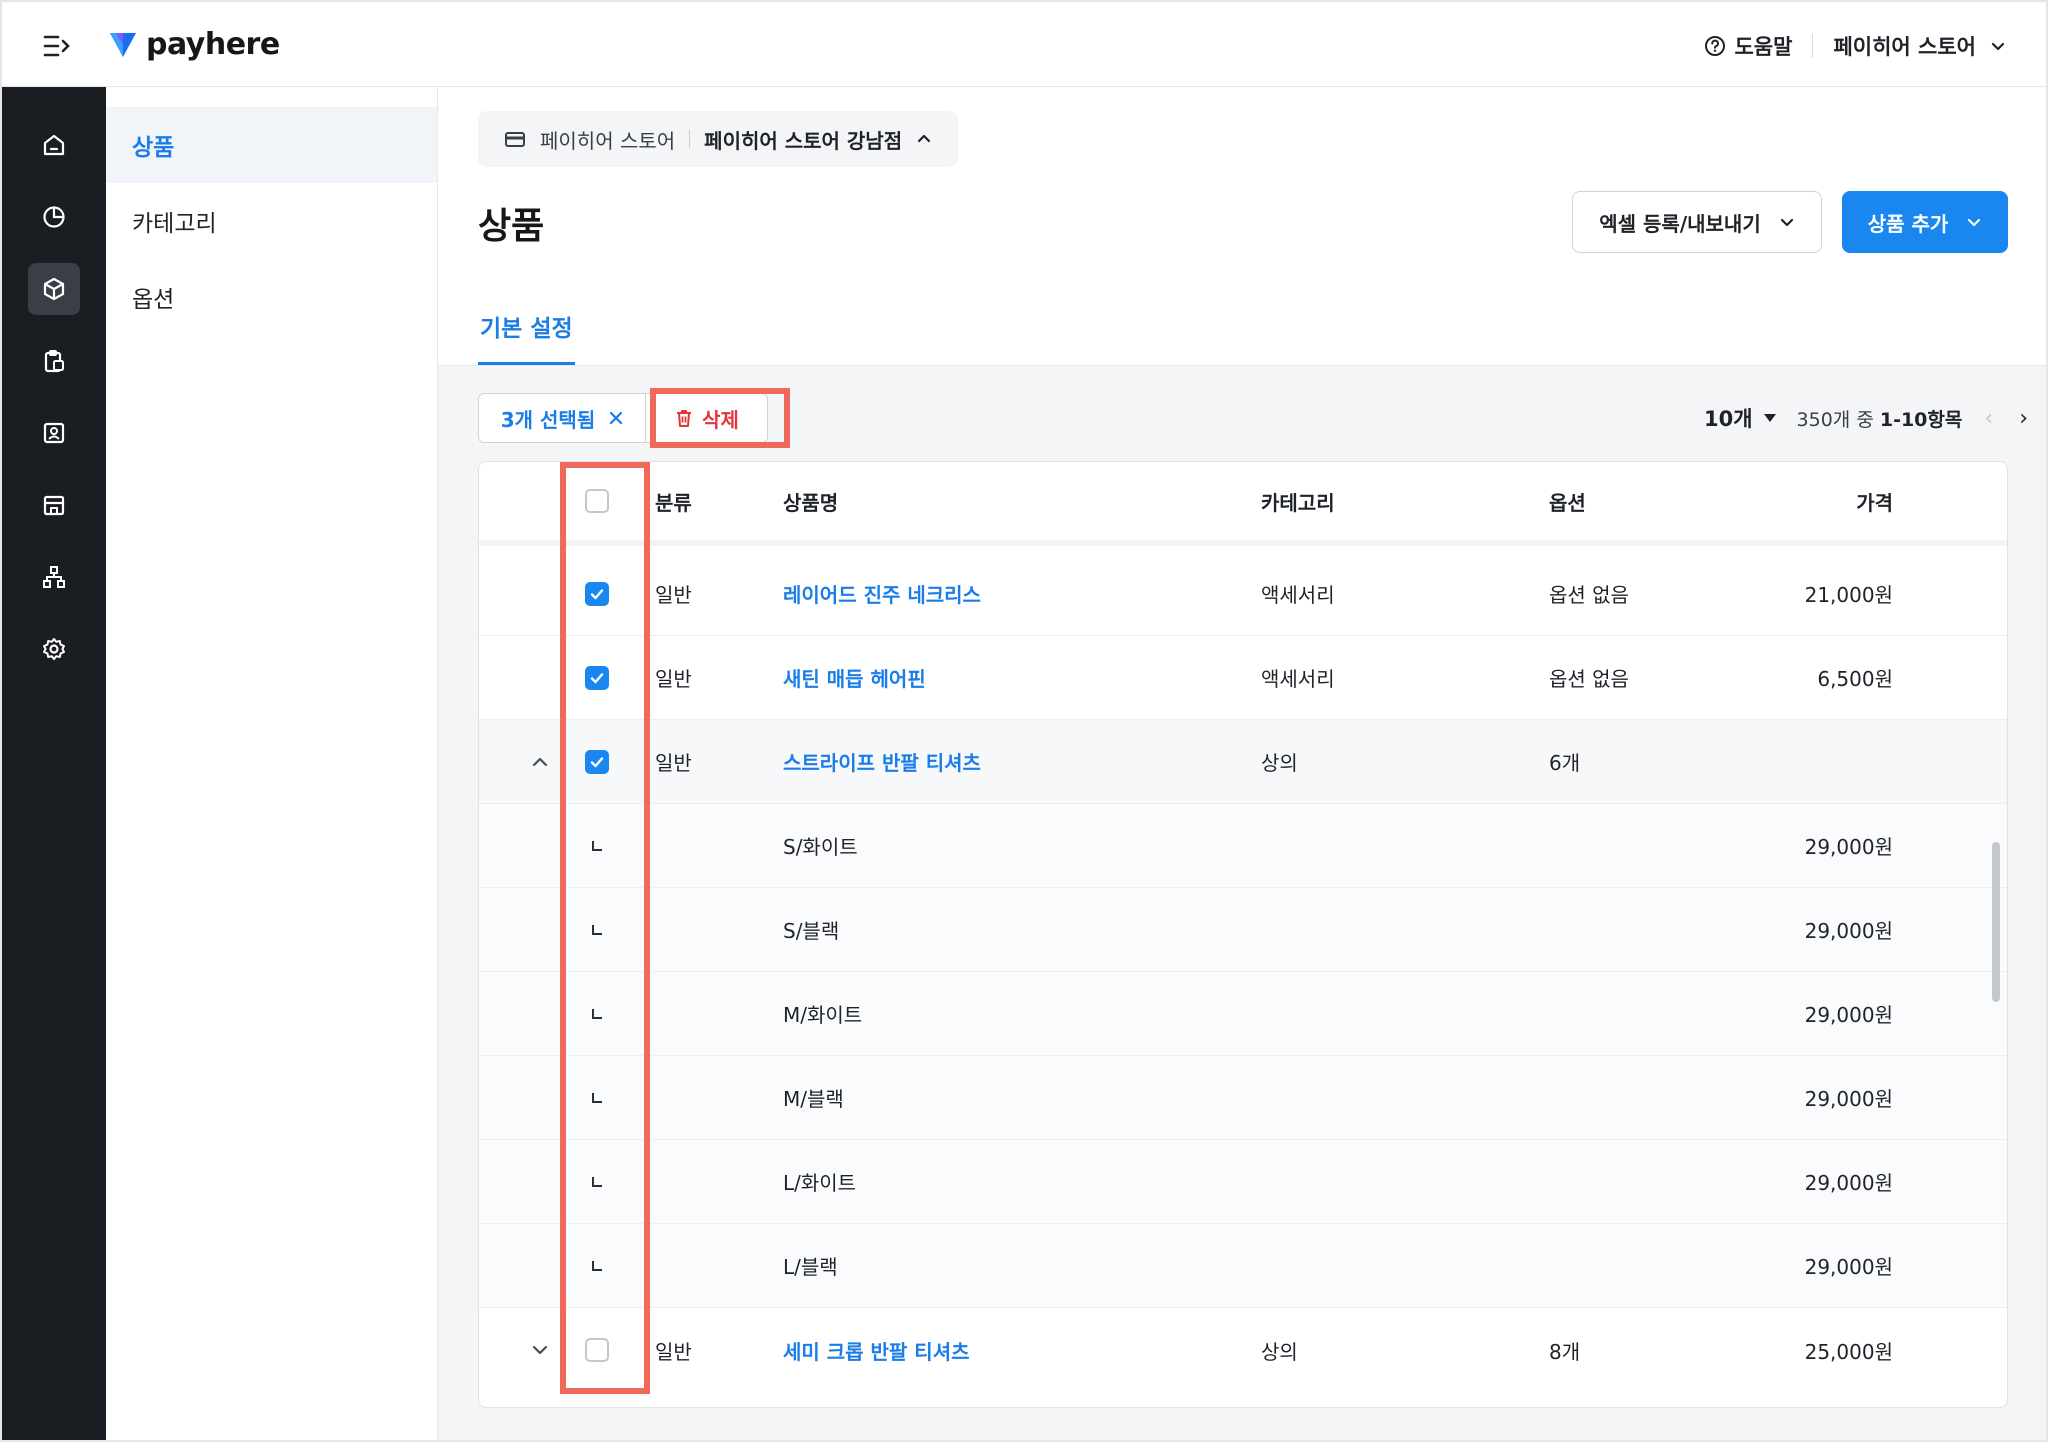  I want to click on rail-orders, so click(54, 361).